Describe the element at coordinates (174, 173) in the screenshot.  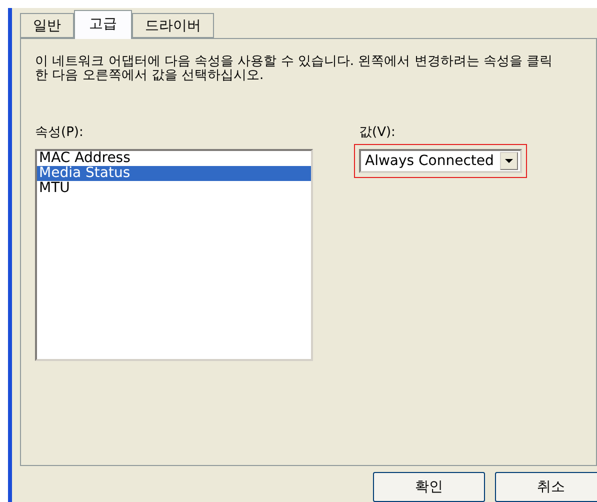
I see `list-item: Media Status` at that location.